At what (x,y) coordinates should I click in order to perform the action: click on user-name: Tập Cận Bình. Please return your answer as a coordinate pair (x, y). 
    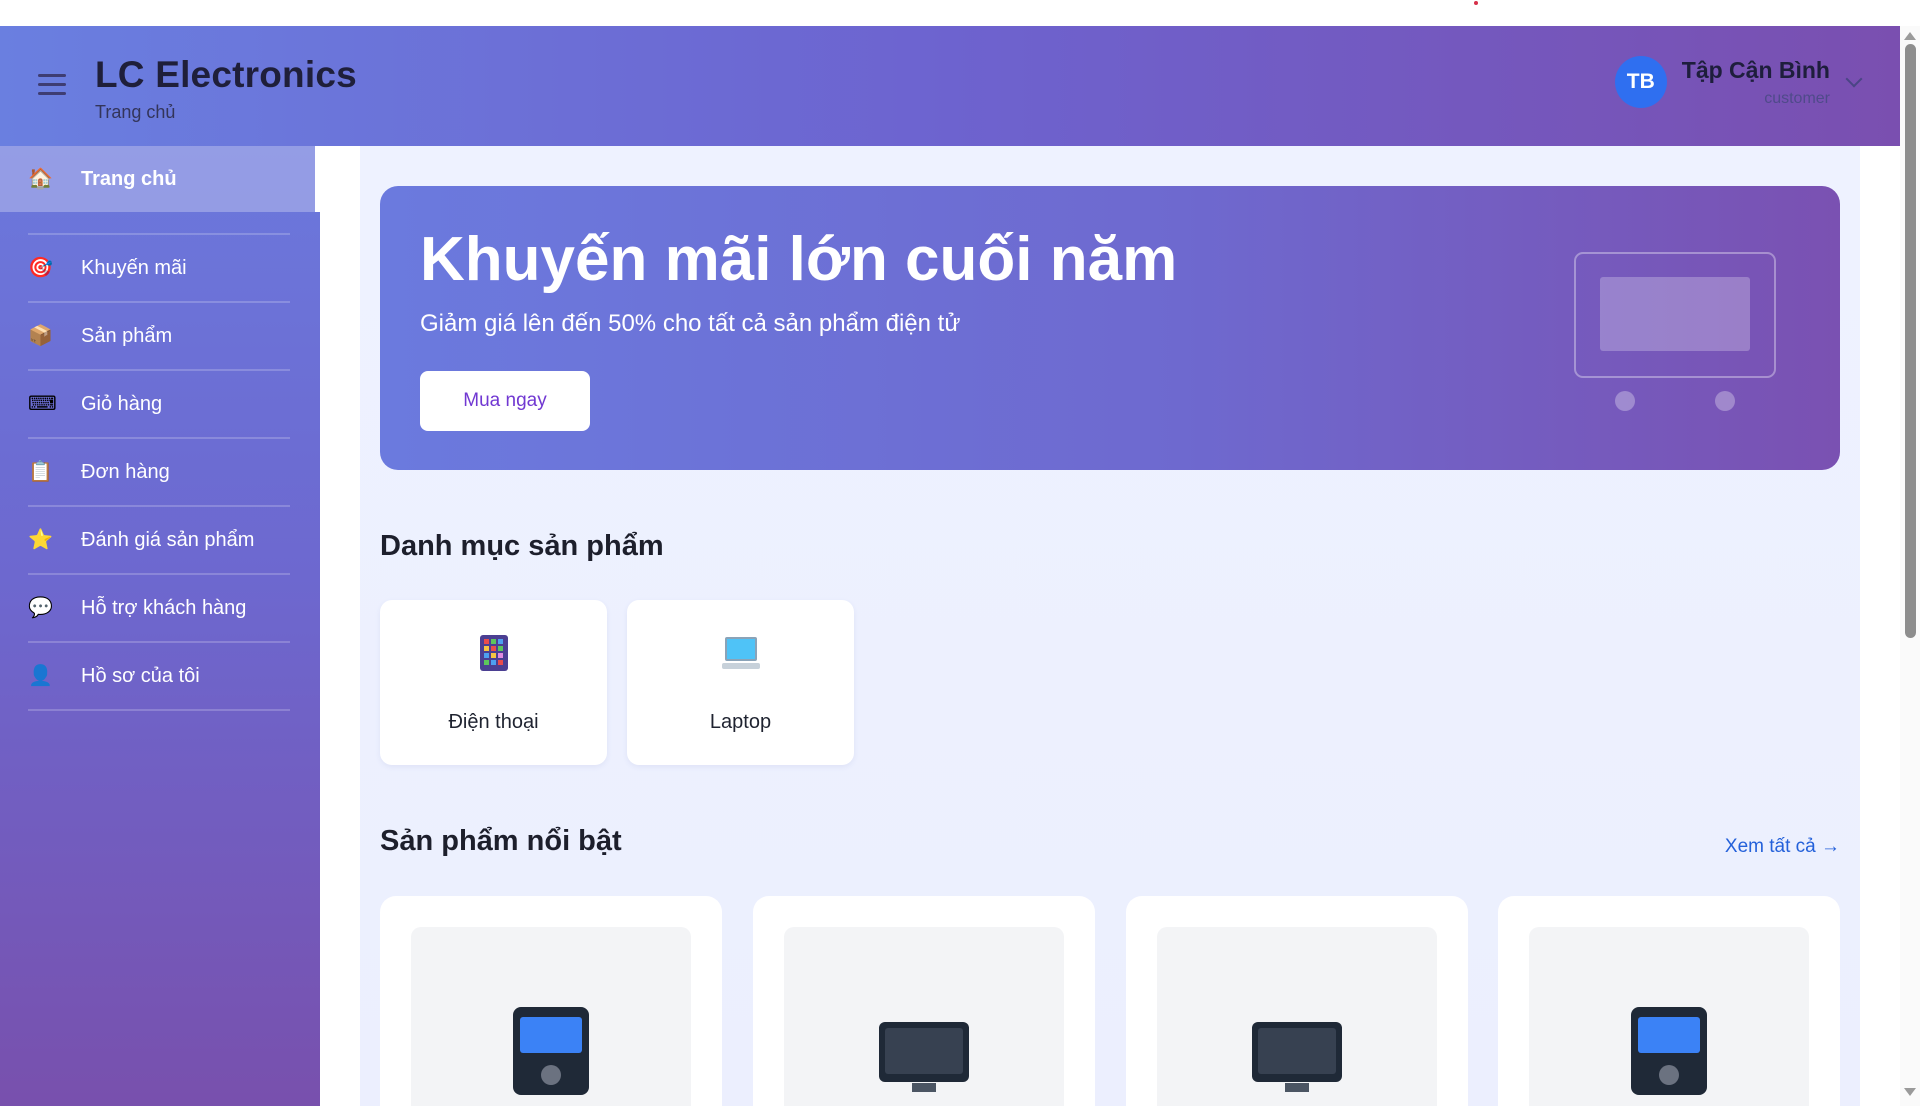
    Looking at the image, I should click on (1755, 69).